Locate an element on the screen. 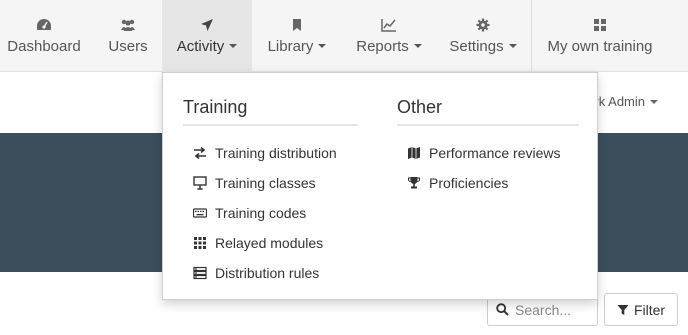 Image resolution: width=688 pixels, height=335 pixels. menu-item-label: Training distribution is located at coordinates (276, 153).